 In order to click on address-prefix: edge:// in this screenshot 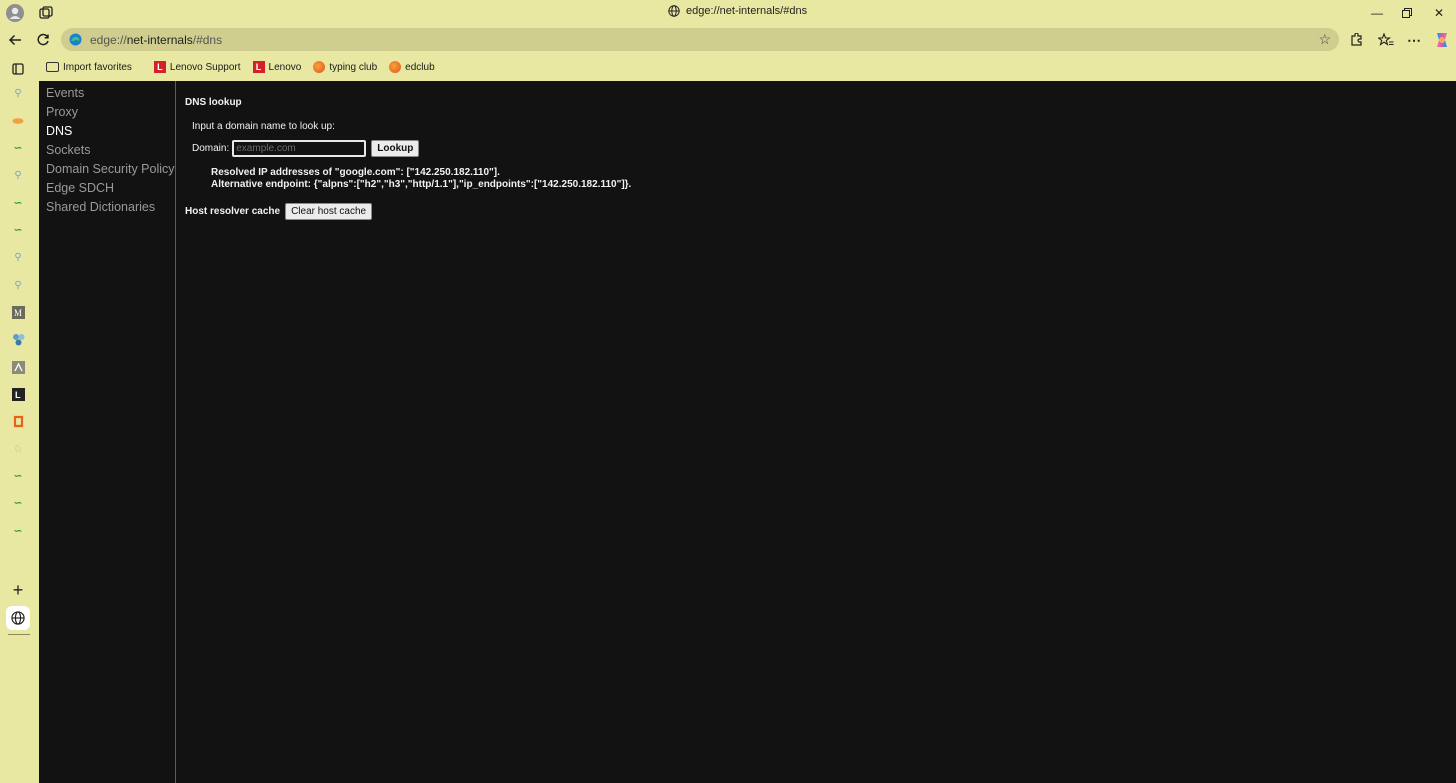, I will do `click(108, 39)`.